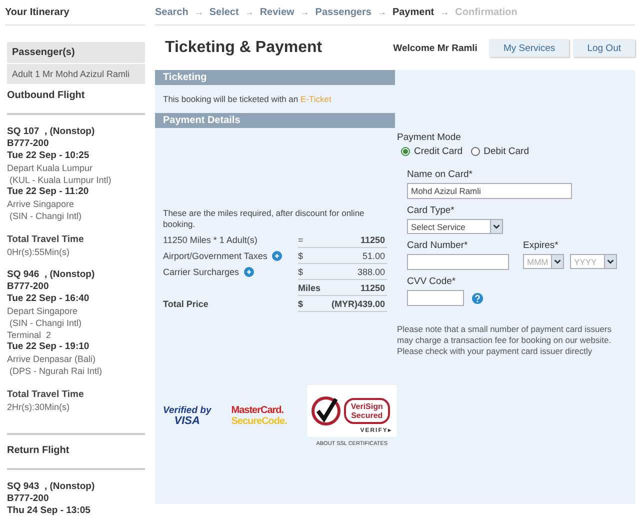  What do you see at coordinates (499, 151) in the screenshot?
I see `payment-mode-radio: Debit Card` at bounding box center [499, 151].